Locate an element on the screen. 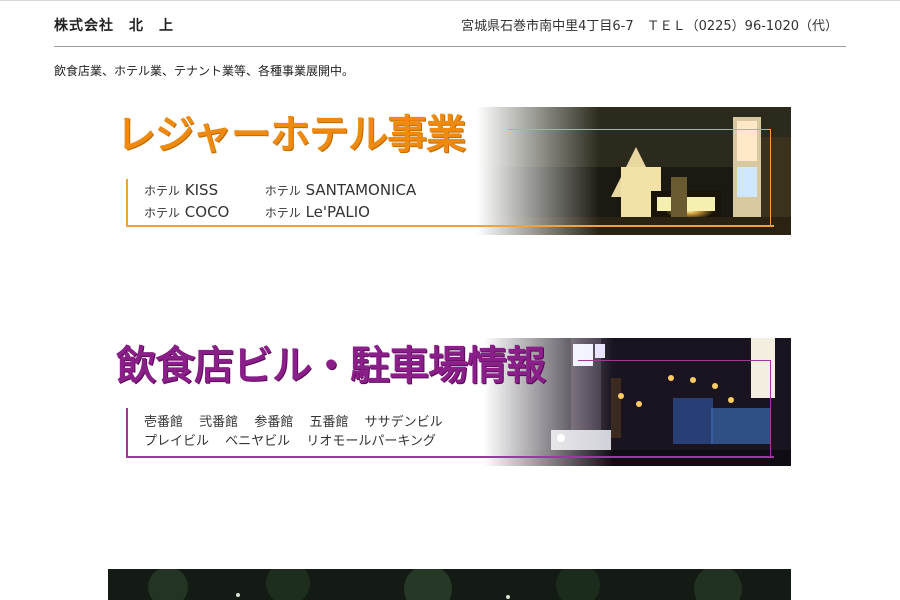  hotel-name: KISS is located at coordinates (201, 190).